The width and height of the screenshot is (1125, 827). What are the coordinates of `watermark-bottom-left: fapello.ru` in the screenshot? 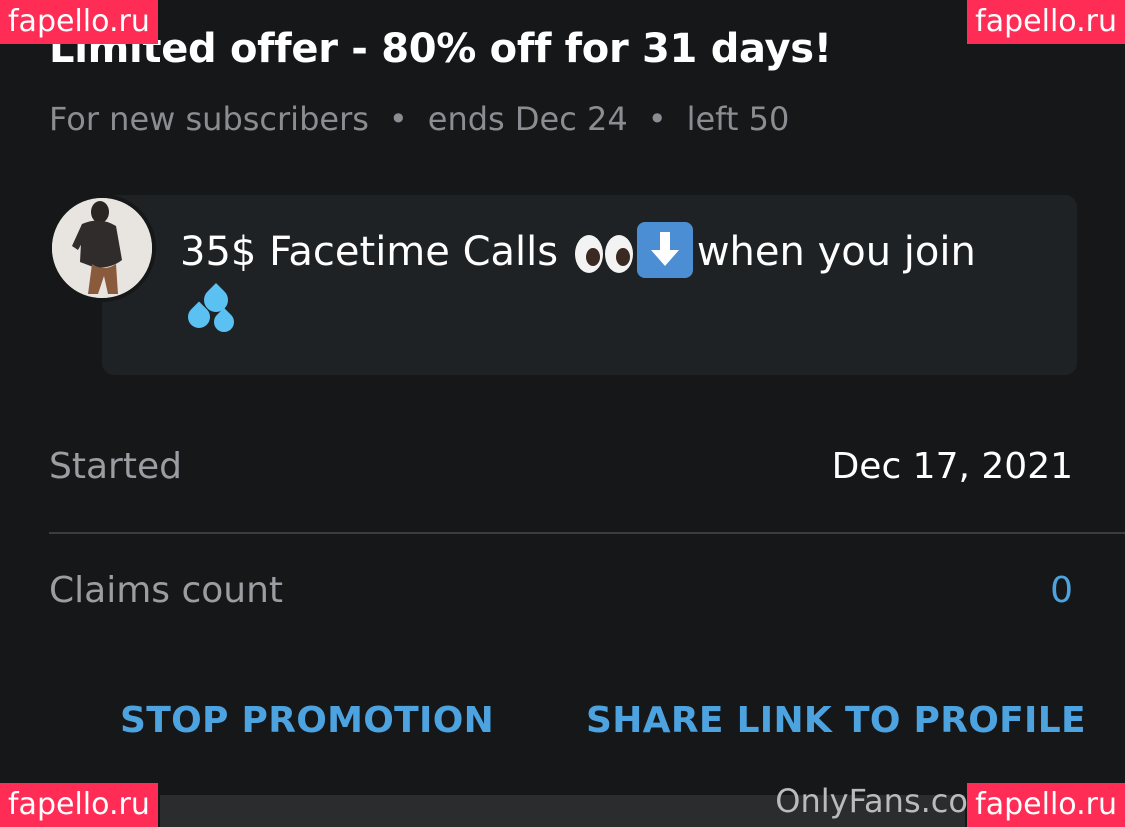 It's located at (79, 805).